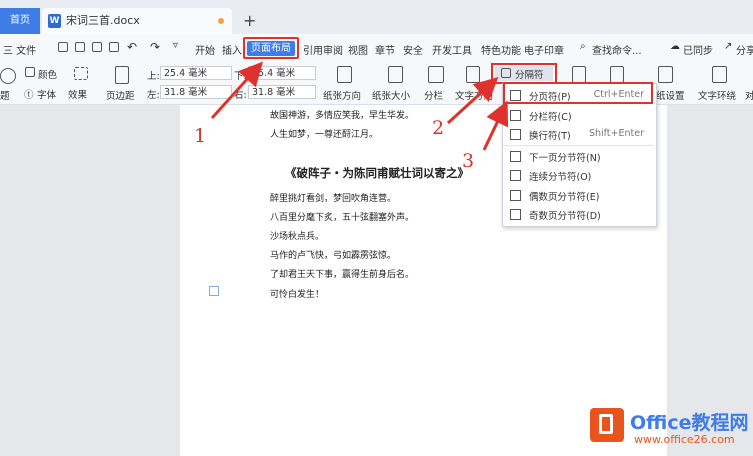 Image resolution: width=753 pixels, height=456 pixels. I want to click on office-logo-icon, so click(607, 425).